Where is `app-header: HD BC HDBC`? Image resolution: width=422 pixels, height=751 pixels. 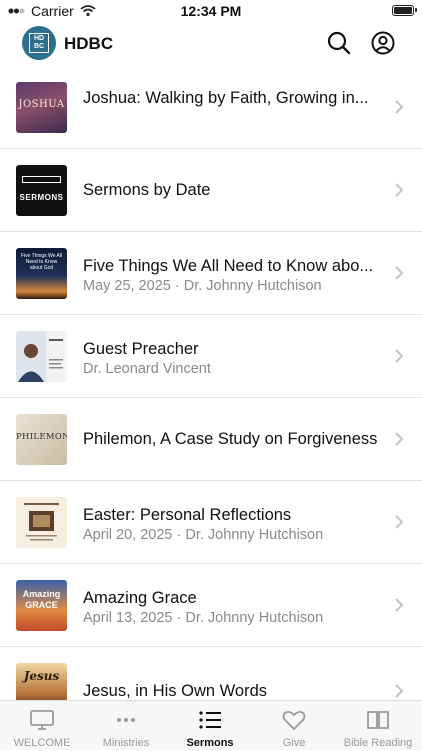 app-header: HD BC HDBC is located at coordinates (211, 46).